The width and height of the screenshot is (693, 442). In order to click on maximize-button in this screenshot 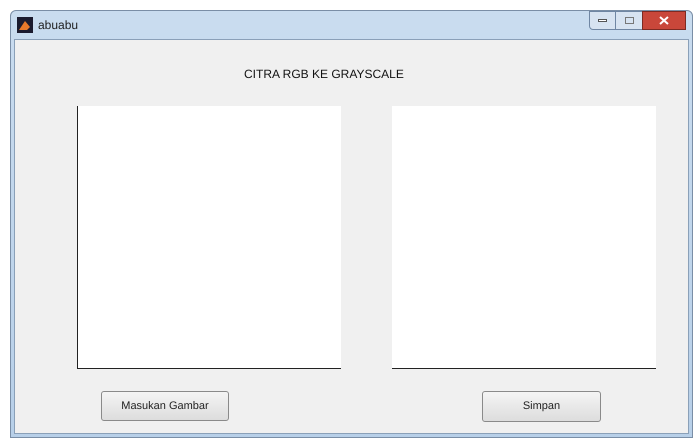, I will do `click(629, 20)`.